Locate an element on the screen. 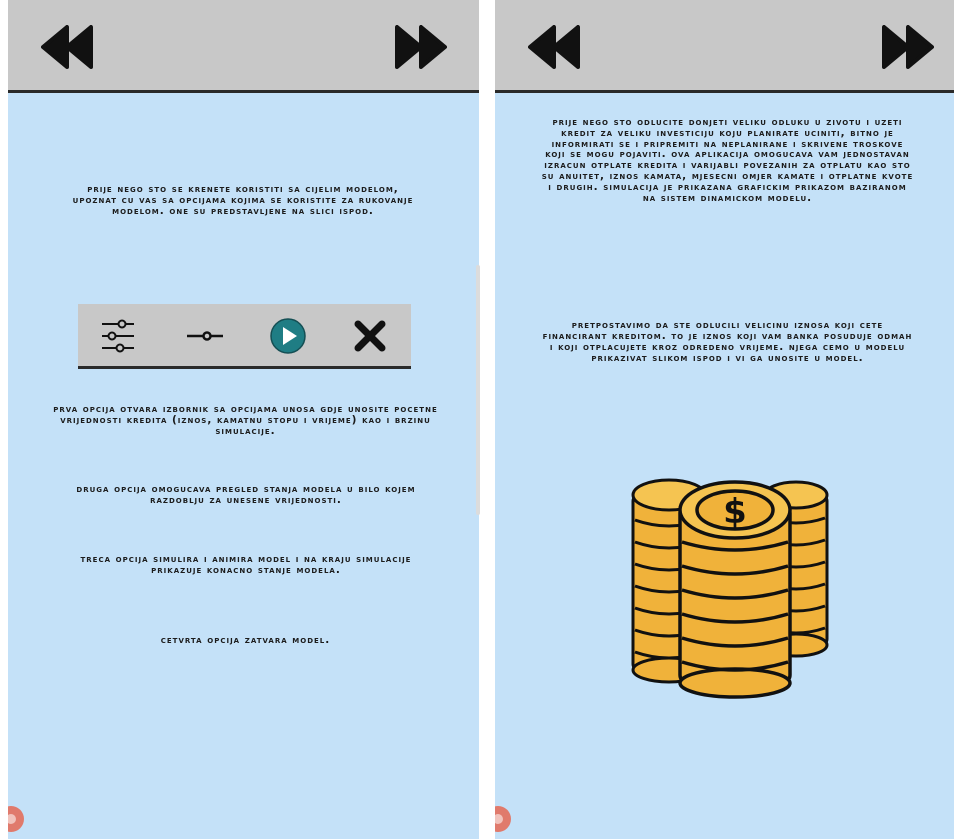 The image size is (955, 839). play-icon is located at coordinates (288, 336).